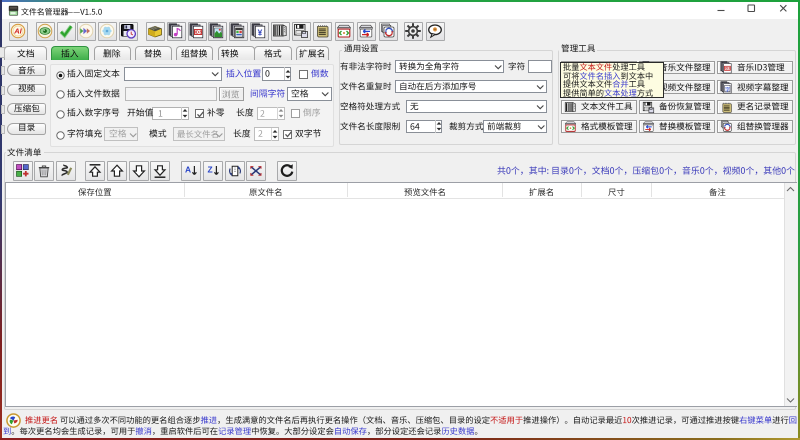 This screenshot has width=800, height=440. Describe the element at coordinates (17, 31) in the screenshot. I see `svg-text: AI` at that location.